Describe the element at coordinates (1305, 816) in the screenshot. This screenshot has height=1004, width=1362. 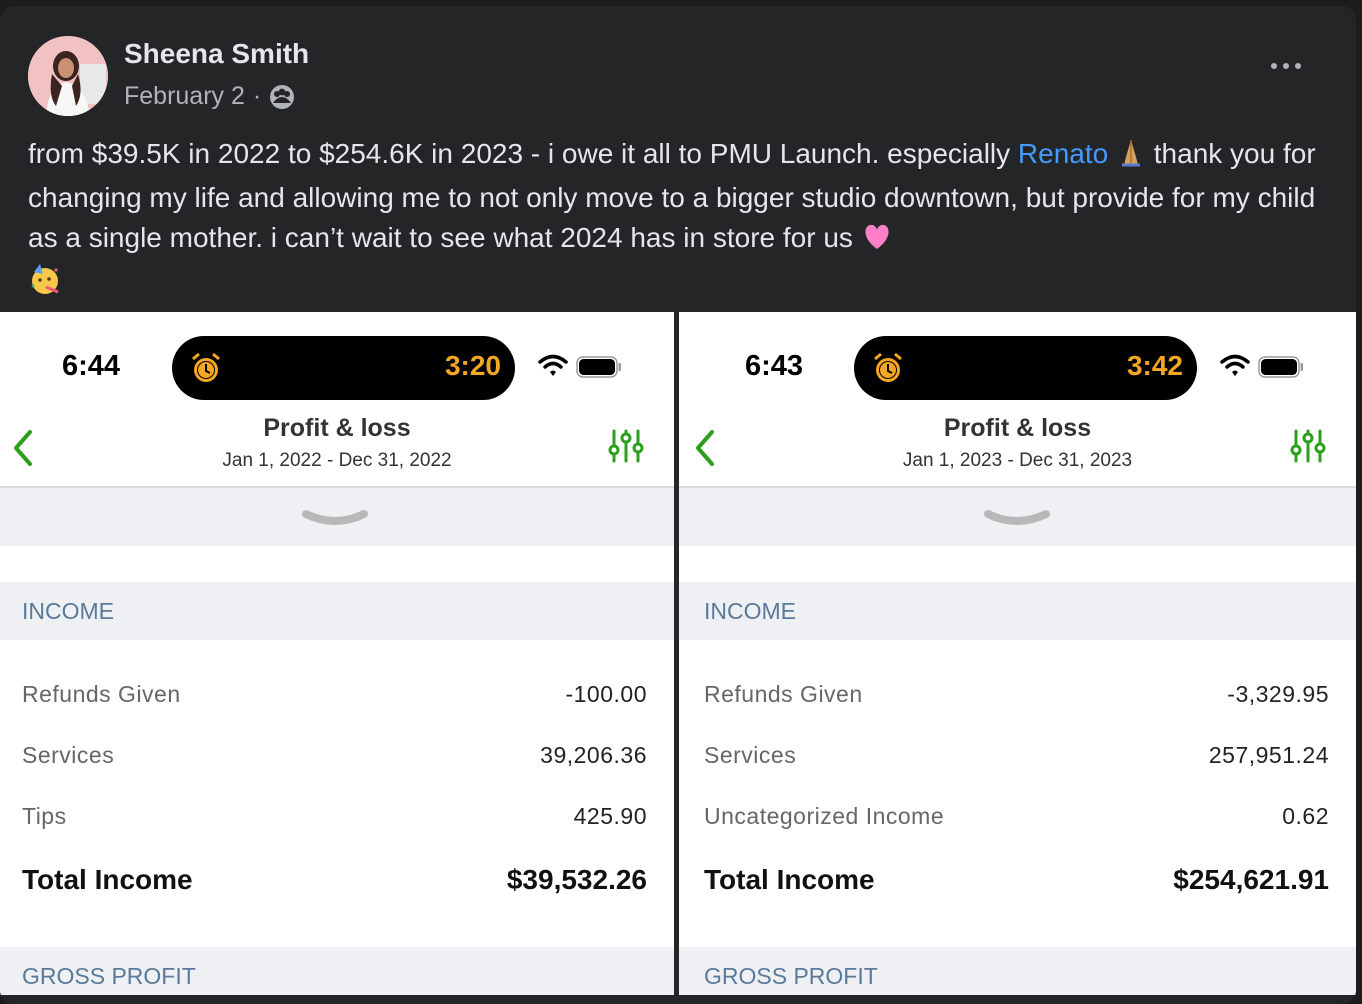
I see `row-value: 0.62` at that location.